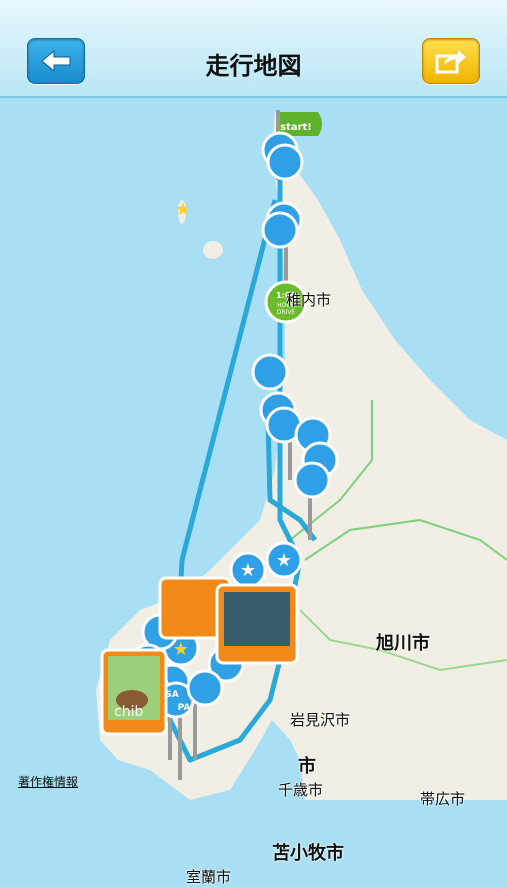 Image resolution: width=507 pixels, height=887 pixels. I want to click on city-label-wakkanai: 稚内市, so click(309, 300).